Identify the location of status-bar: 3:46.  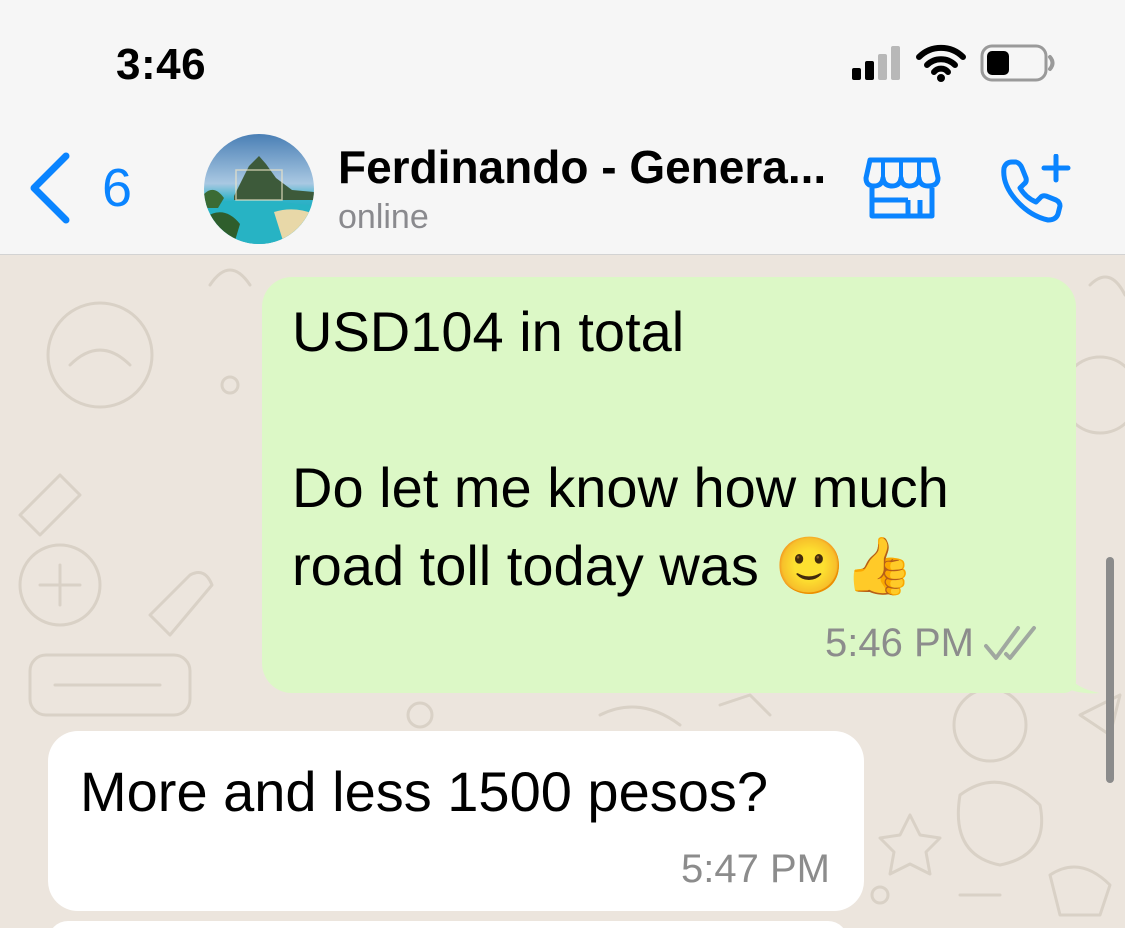
(562, 64).